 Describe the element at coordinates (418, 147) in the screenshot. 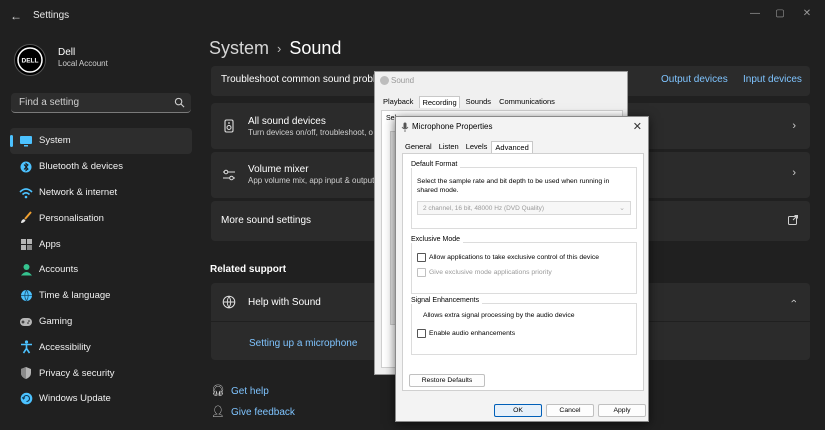

I see `tab-general: General` at that location.